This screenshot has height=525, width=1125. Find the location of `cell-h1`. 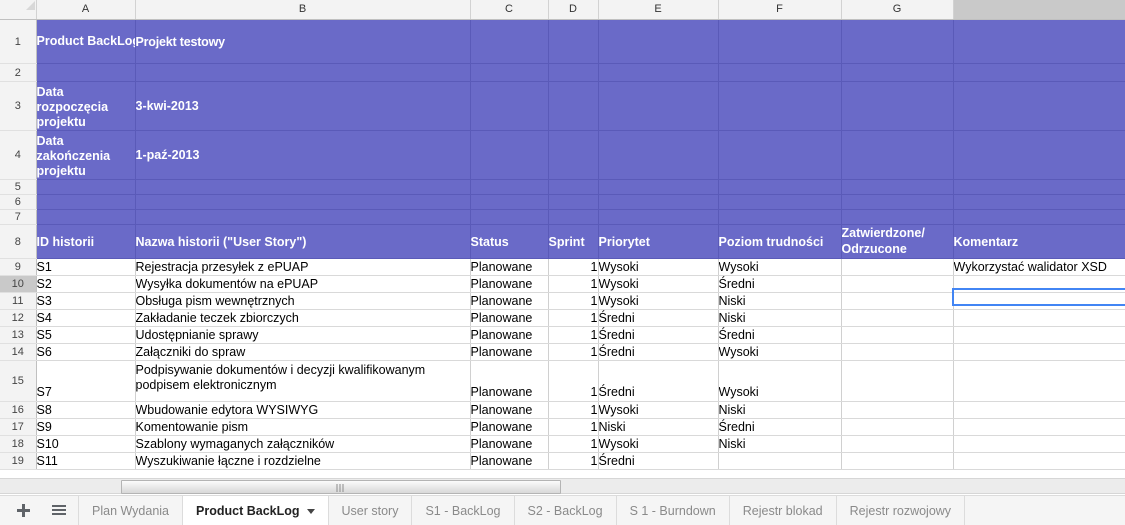

cell-h1 is located at coordinates (1039, 41).